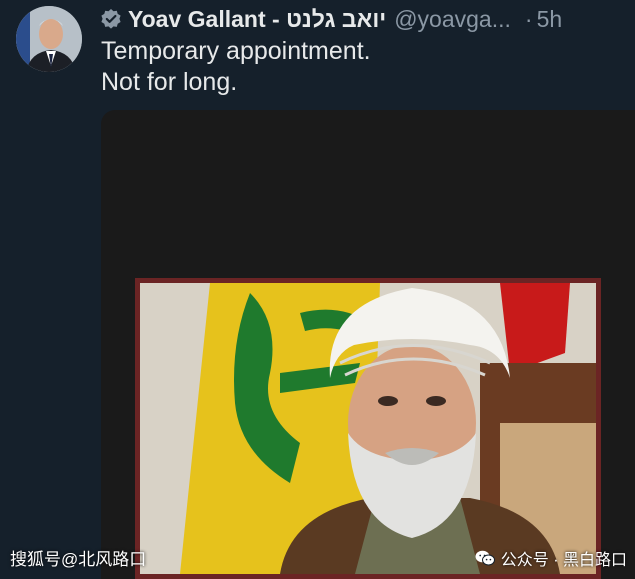 The width and height of the screenshot is (635, 579). Describe the element at coordinates (236, 67) in the screenshot. I see `tweet-text: Temporary appointment. Not for long.` at that location.